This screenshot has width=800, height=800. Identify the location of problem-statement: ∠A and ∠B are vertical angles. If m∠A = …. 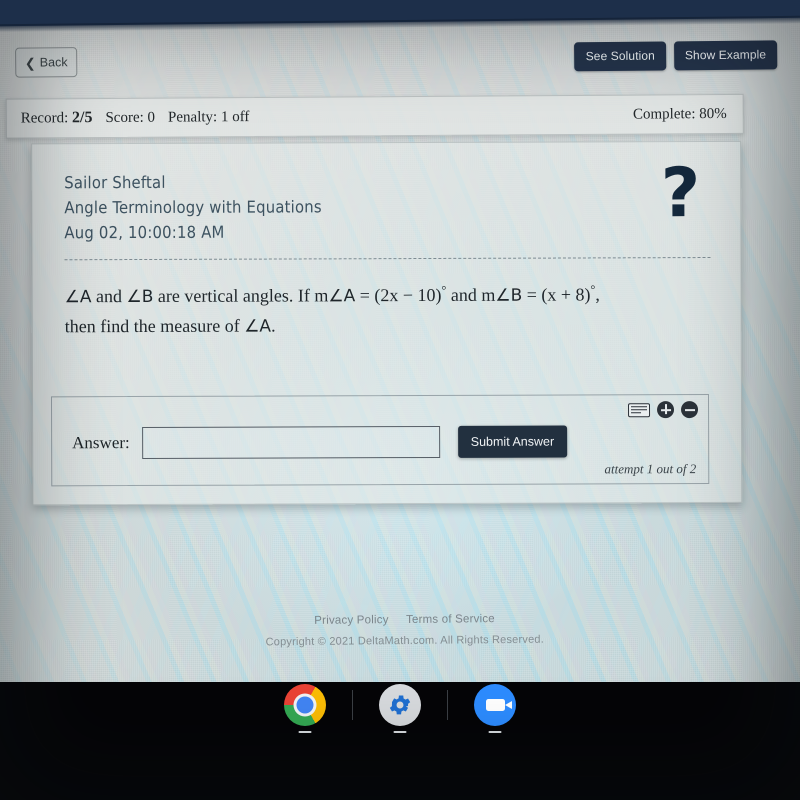
(390, 310).